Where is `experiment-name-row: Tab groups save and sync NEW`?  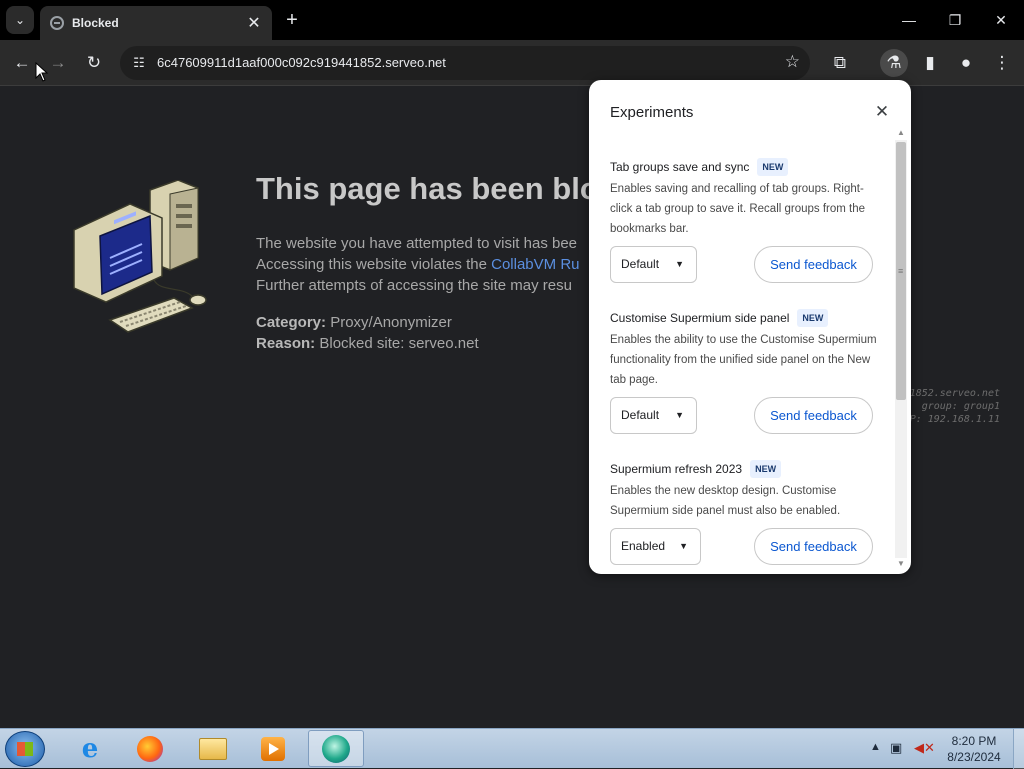 experiment-name-row: Tab groups save and sync NEW is located at coordinates (745, 167).